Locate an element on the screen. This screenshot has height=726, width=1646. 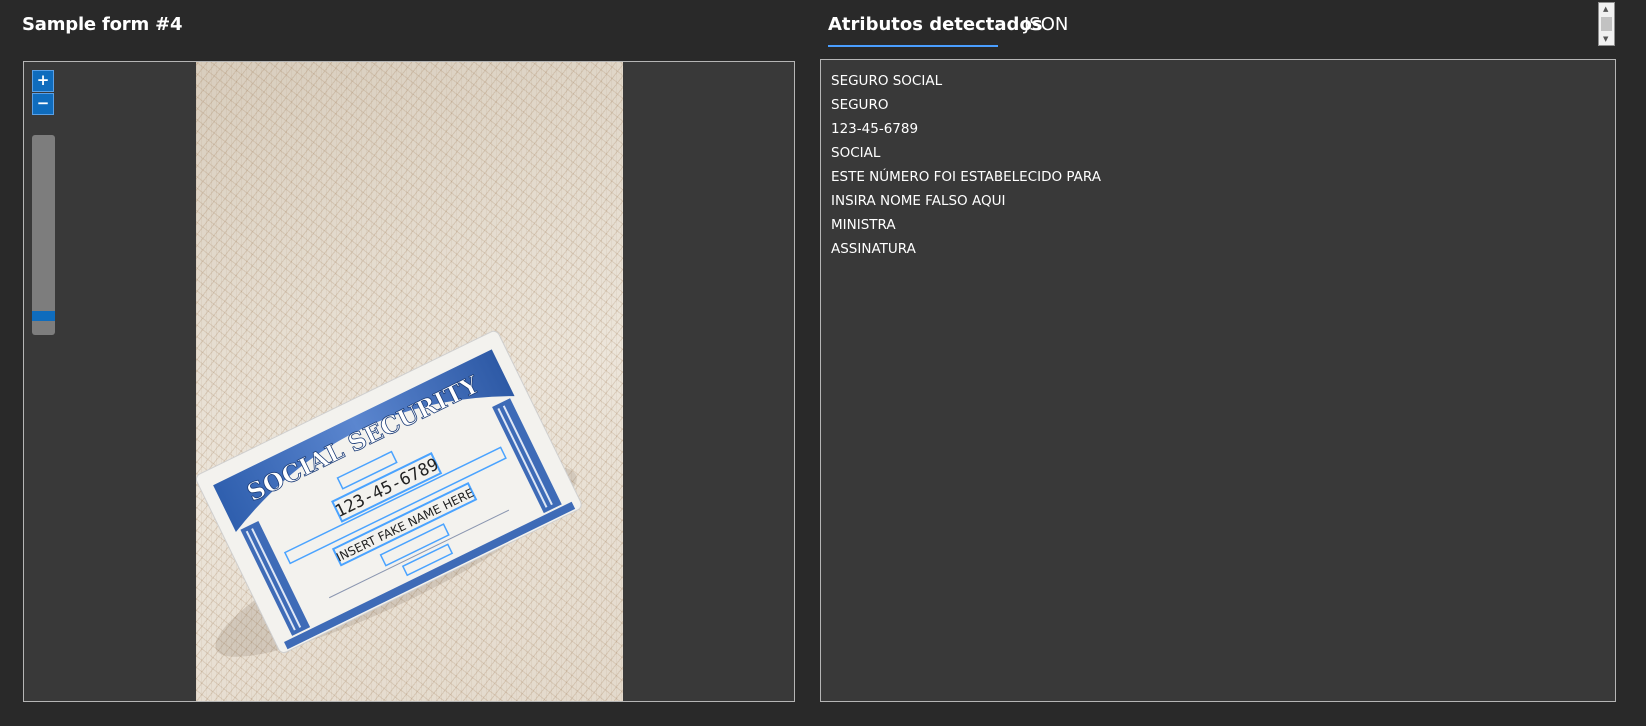
attribute-item: SEGURO SOCIAL is located at coordinates (1218, 81).